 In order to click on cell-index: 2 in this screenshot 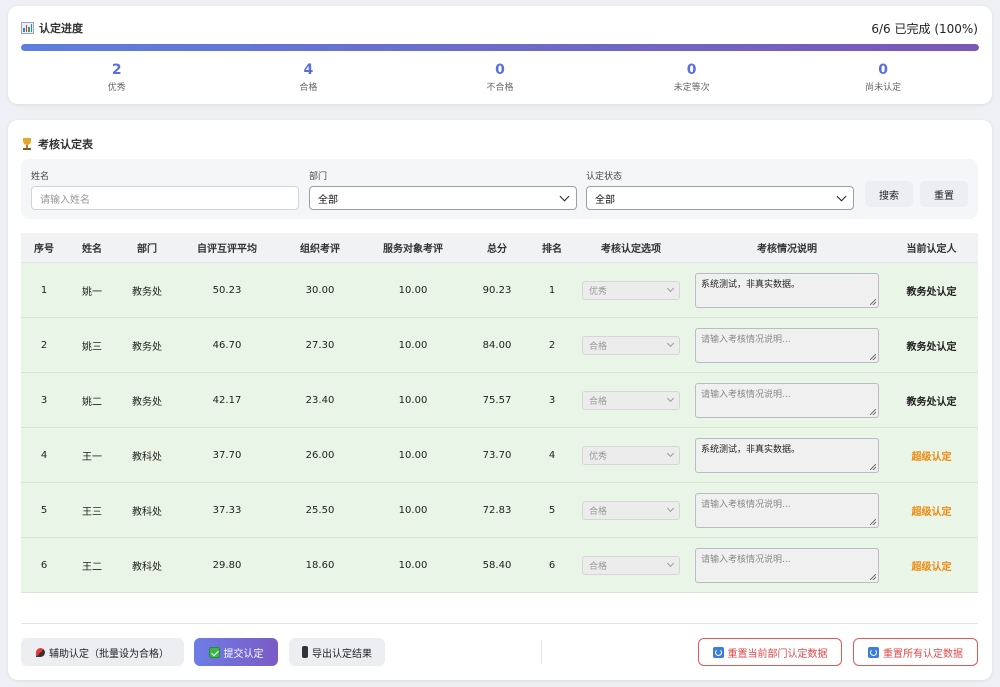, I will do `click(44, 345)`.